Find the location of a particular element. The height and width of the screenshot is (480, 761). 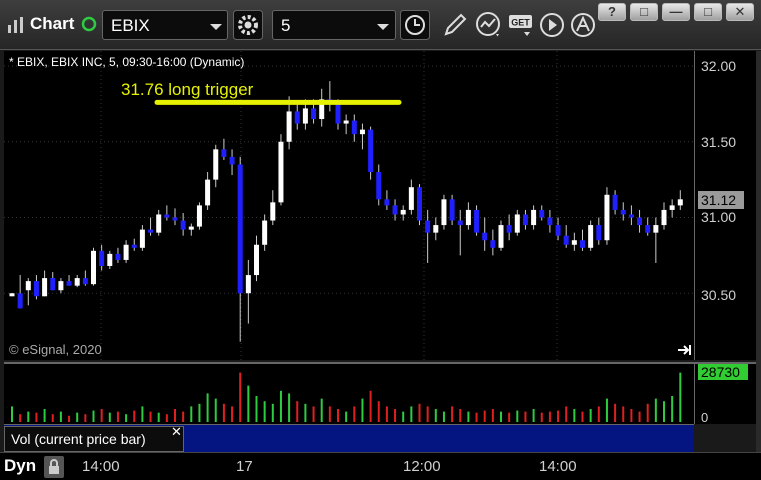

pencil-icon is located at coordinates (455, 25).